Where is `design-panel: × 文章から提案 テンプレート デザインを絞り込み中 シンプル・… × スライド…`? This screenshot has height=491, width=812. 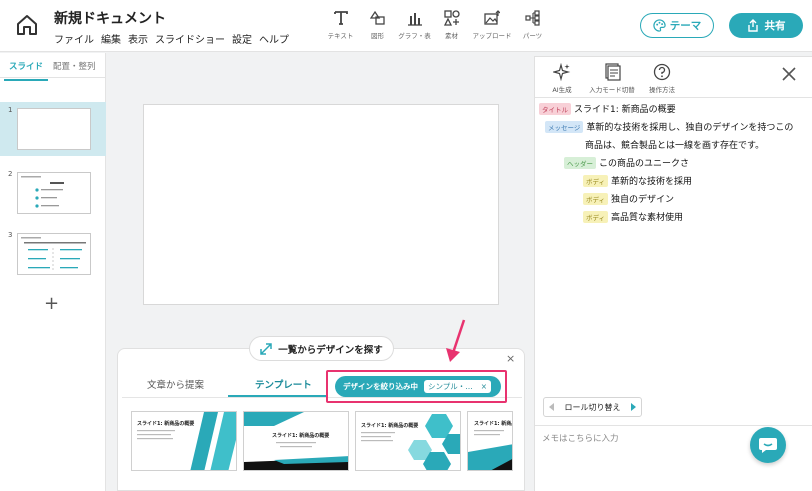
design-panel: × 文章から提案 テンプレート デザインを絞り込み中 シンプル・… × スライド… is located at coordinates (321, 419).